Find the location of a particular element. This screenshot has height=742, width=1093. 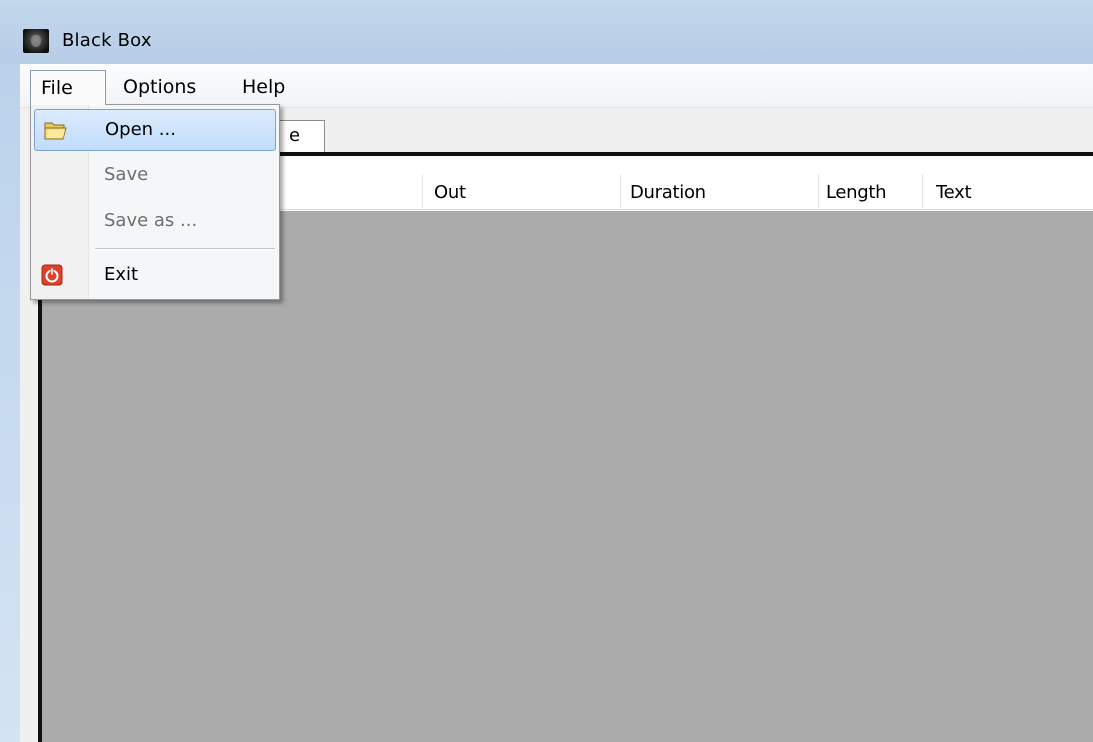

menu-bar: File Options Help is located at coordinates (556, 86).